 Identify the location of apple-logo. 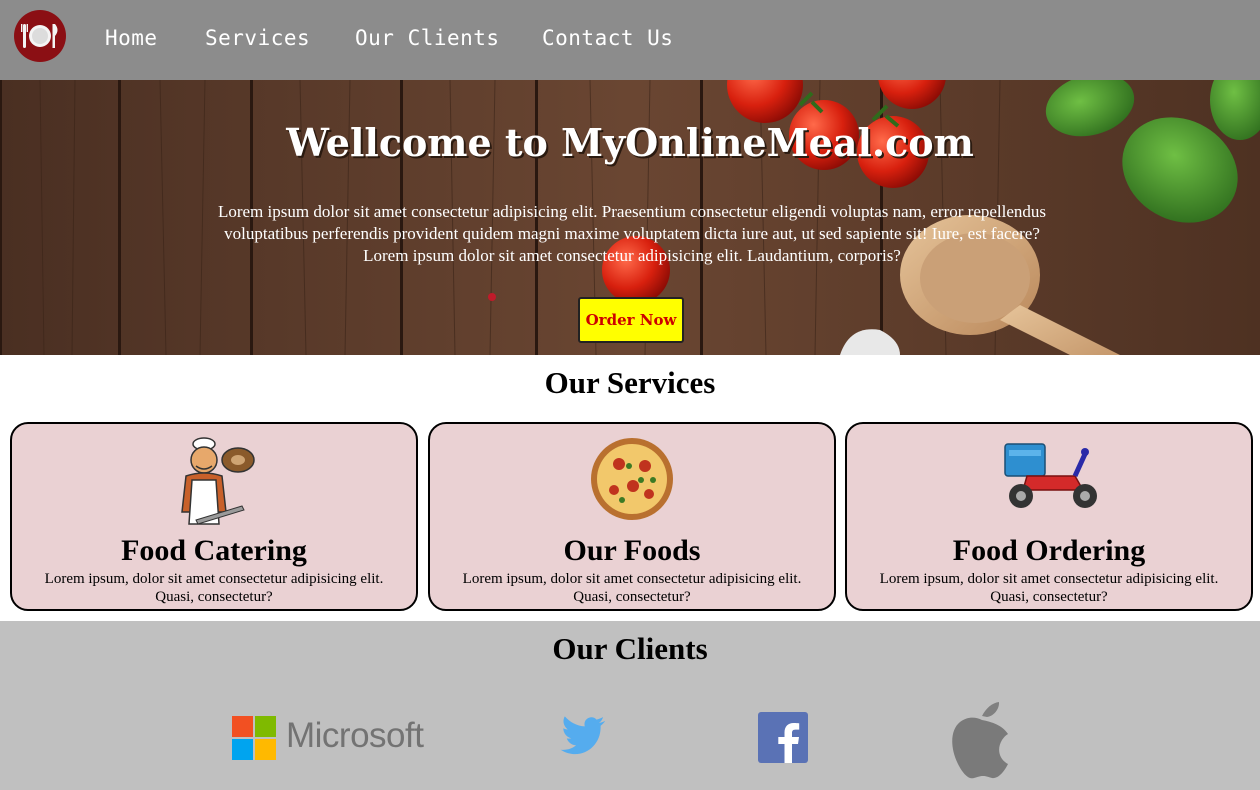
(982, 740).